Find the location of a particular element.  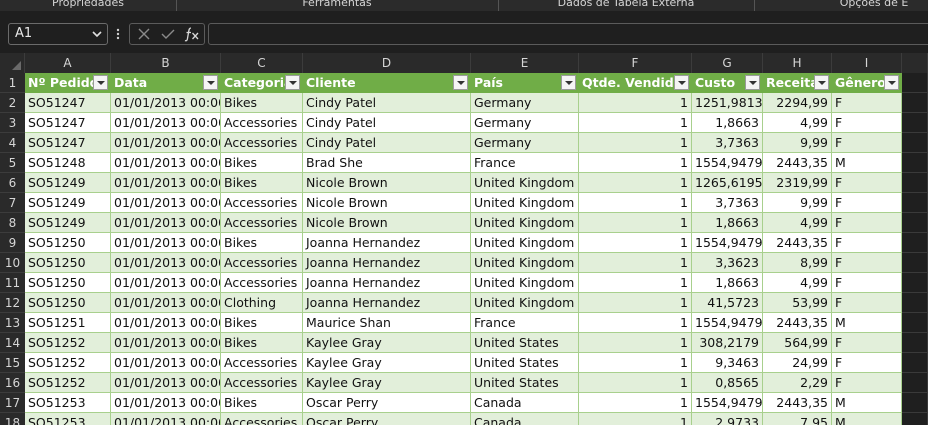

column-header-i: I is located at coordinates (867, 63).